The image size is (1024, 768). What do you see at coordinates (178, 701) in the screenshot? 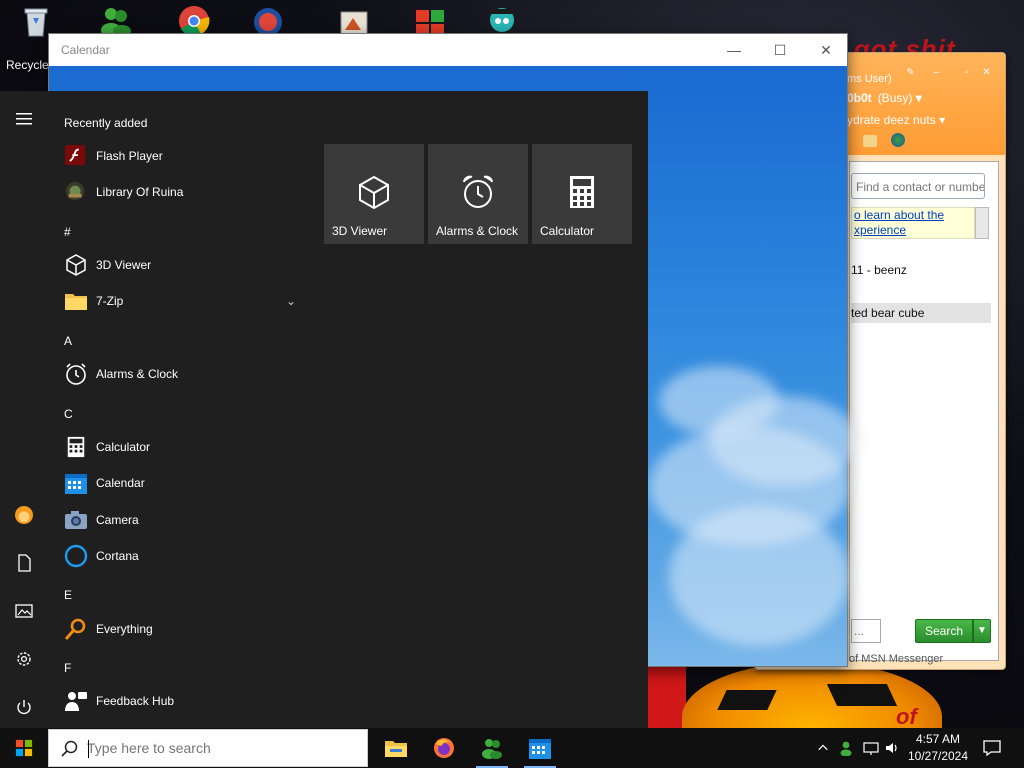
I see `app-item-feedback-hub: Feedback Hub` at bounding box center [178, 701].